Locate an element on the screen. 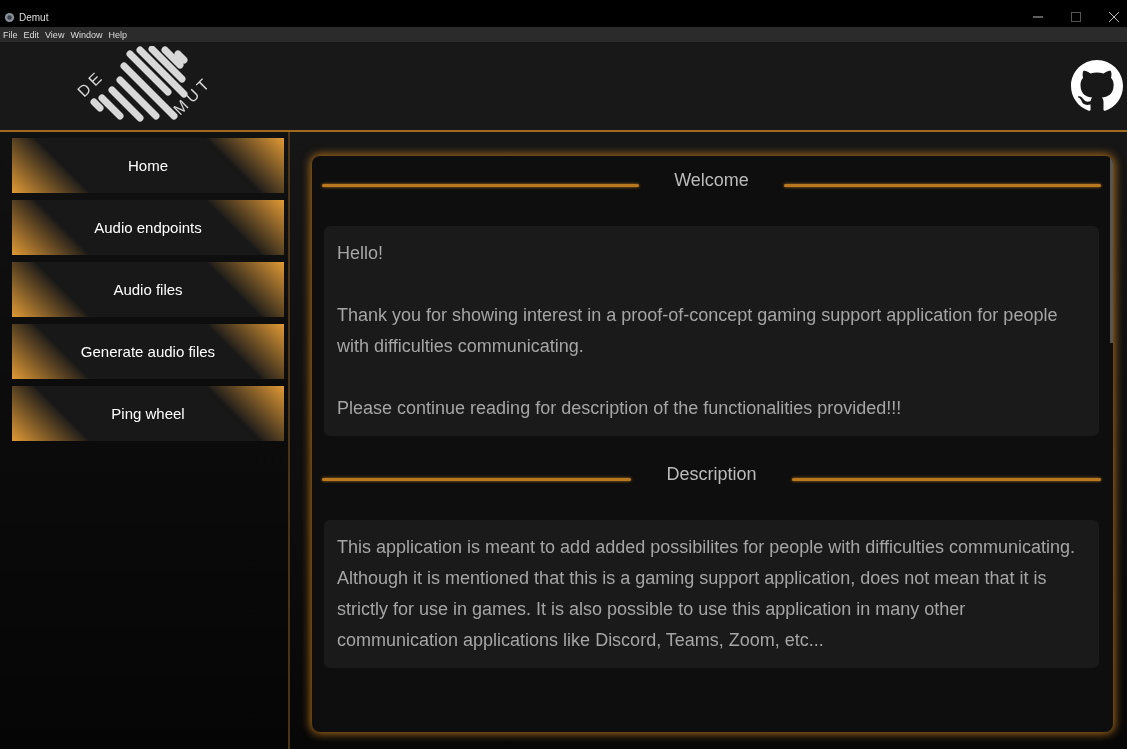 This screenshot has height=749, width=1127. menu-item: Edit is located at coordinates (31, 34).